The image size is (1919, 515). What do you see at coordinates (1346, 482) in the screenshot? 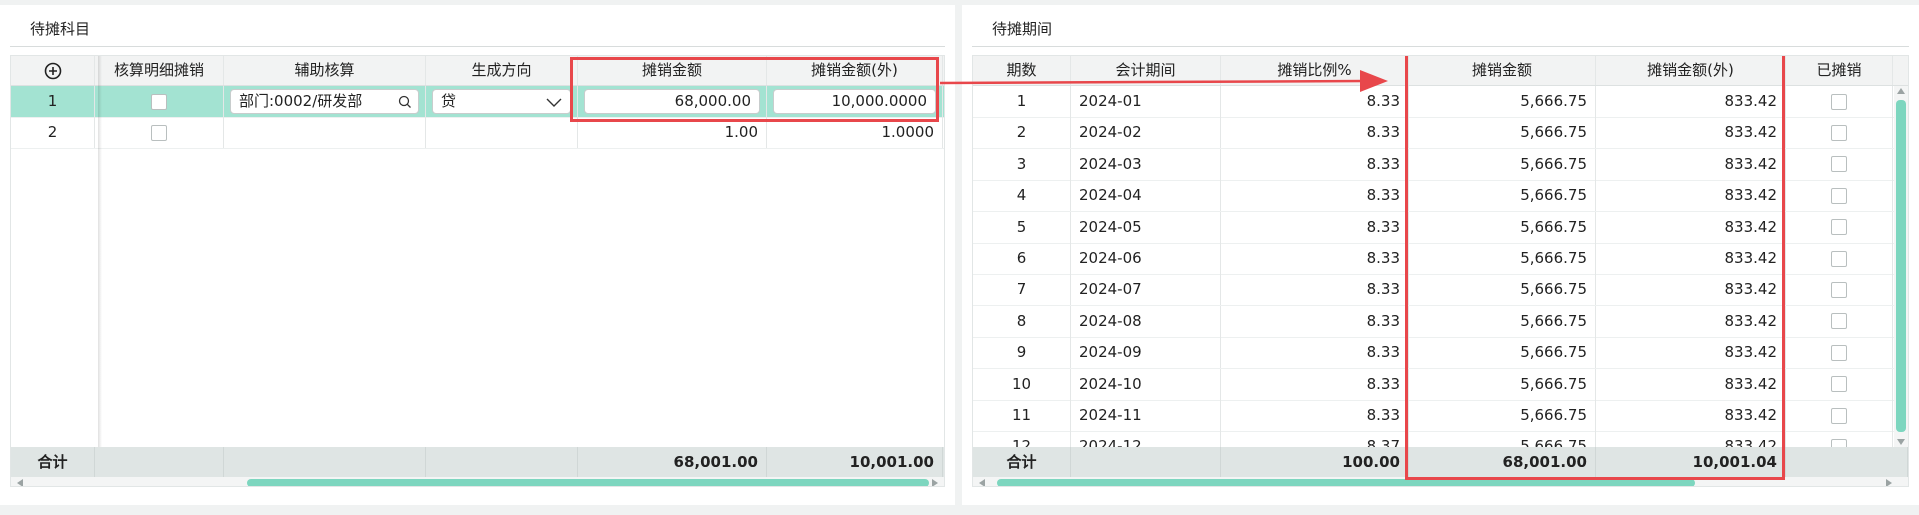
I see `scroll-thumb` at bounding box center [1346, 482].